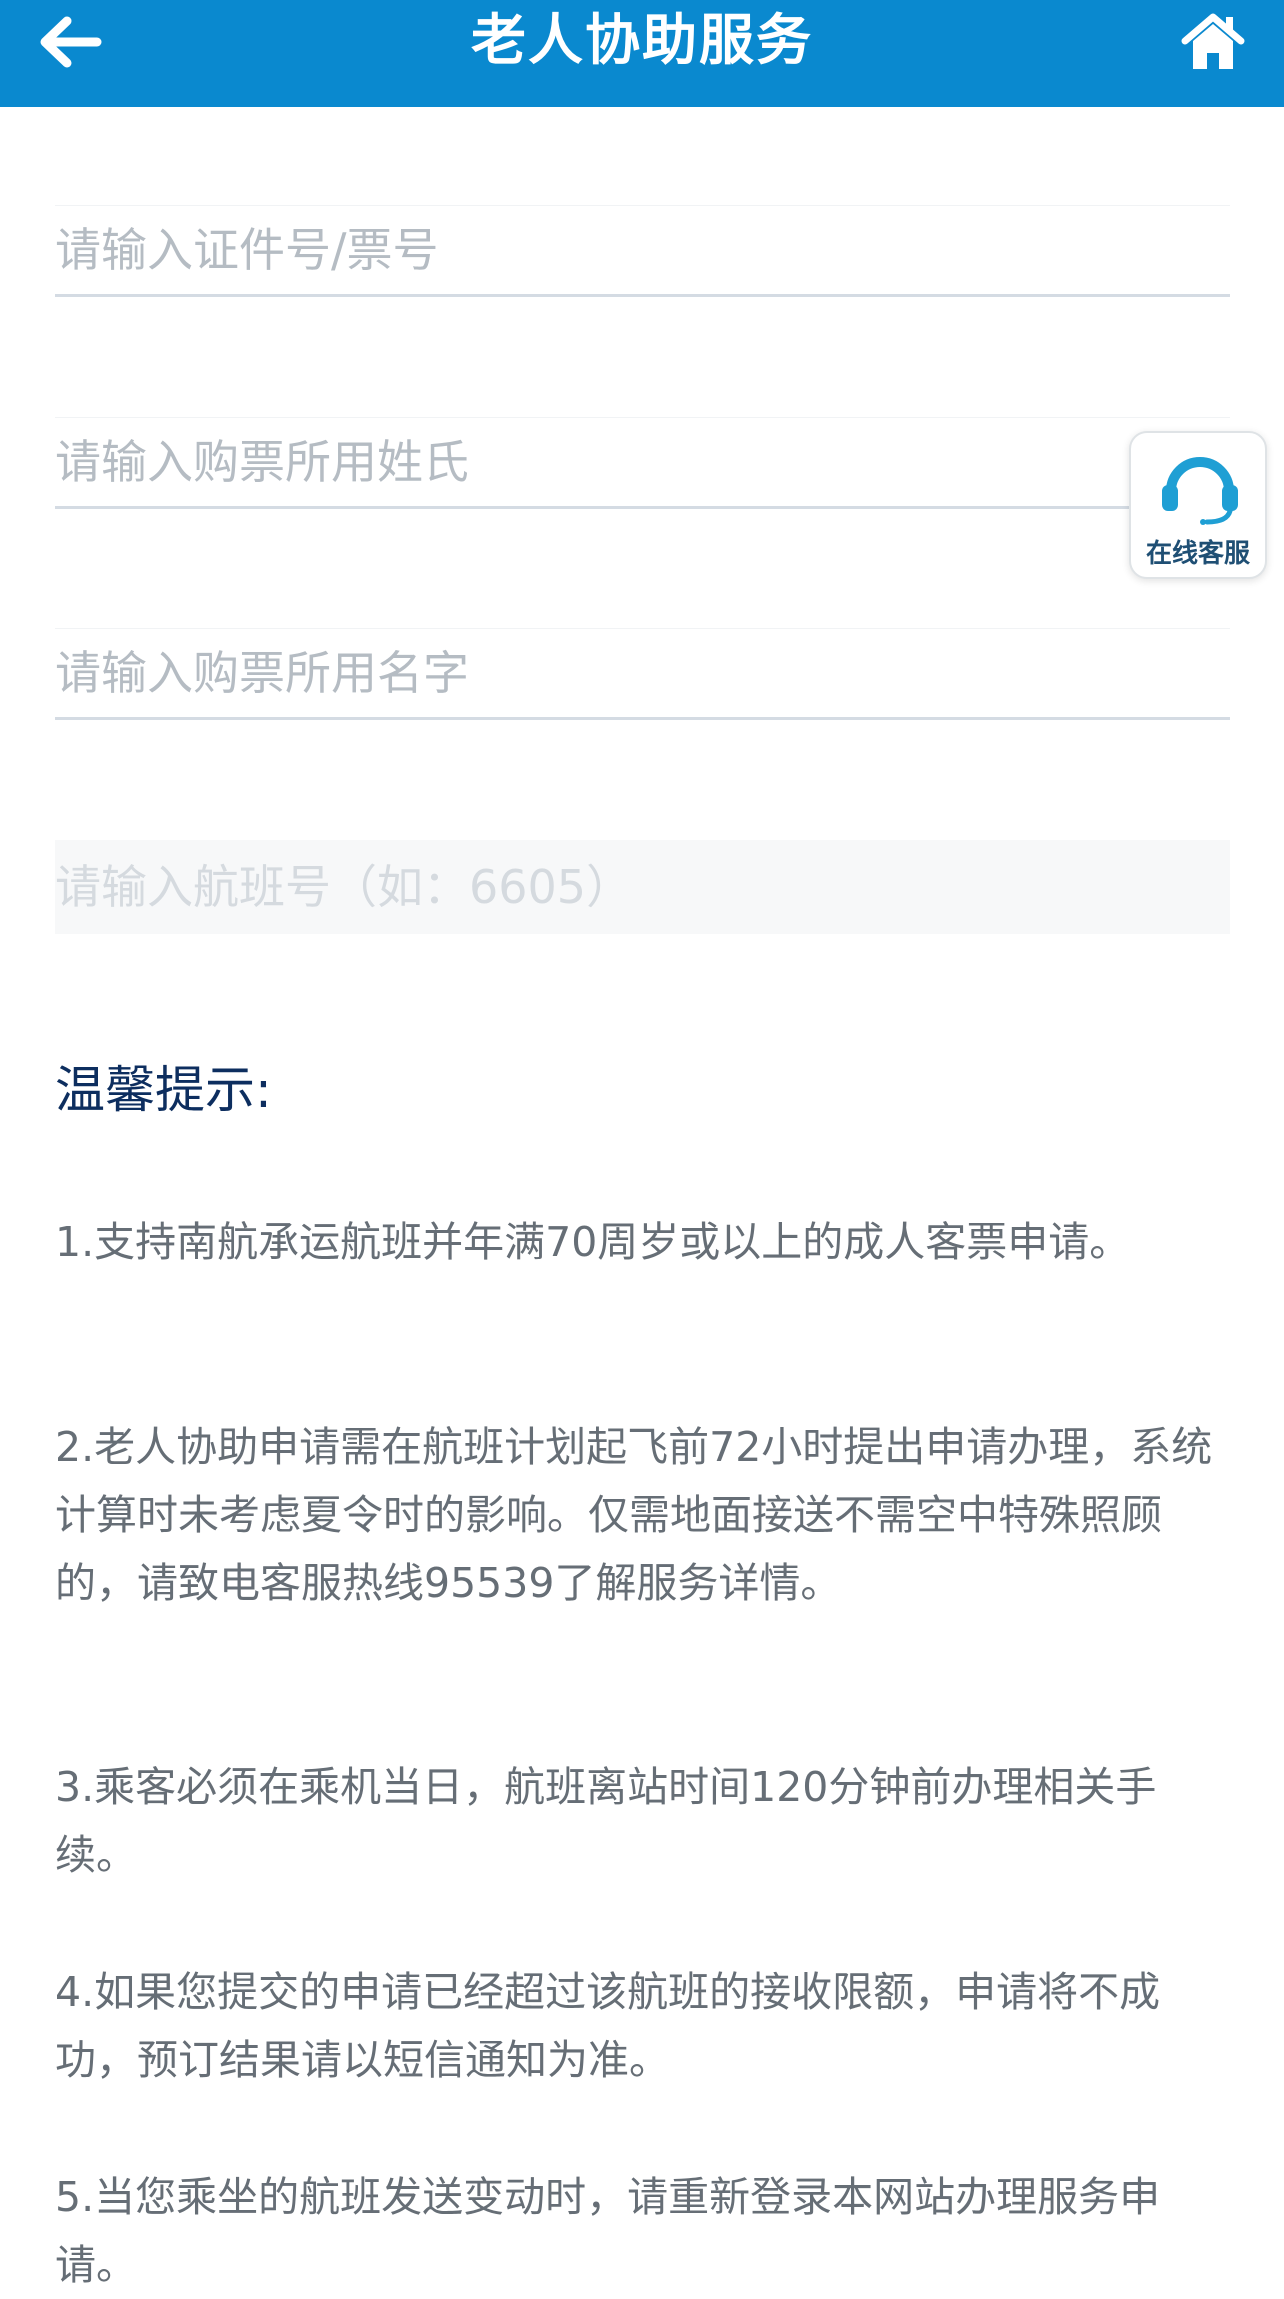  Describe the element at coordinates (163, 1090) in the screenshot. I see `tips-heading: 温馨提示:` at that location.